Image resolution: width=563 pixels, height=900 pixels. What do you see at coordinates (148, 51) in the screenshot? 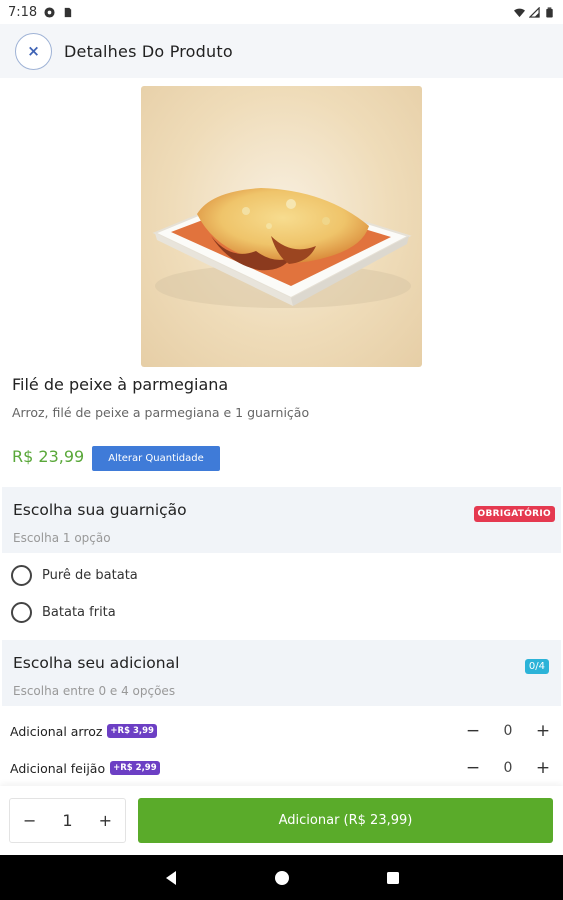
I see `page-title: Detalhes Do Produto` at bounding box center [148, 51].